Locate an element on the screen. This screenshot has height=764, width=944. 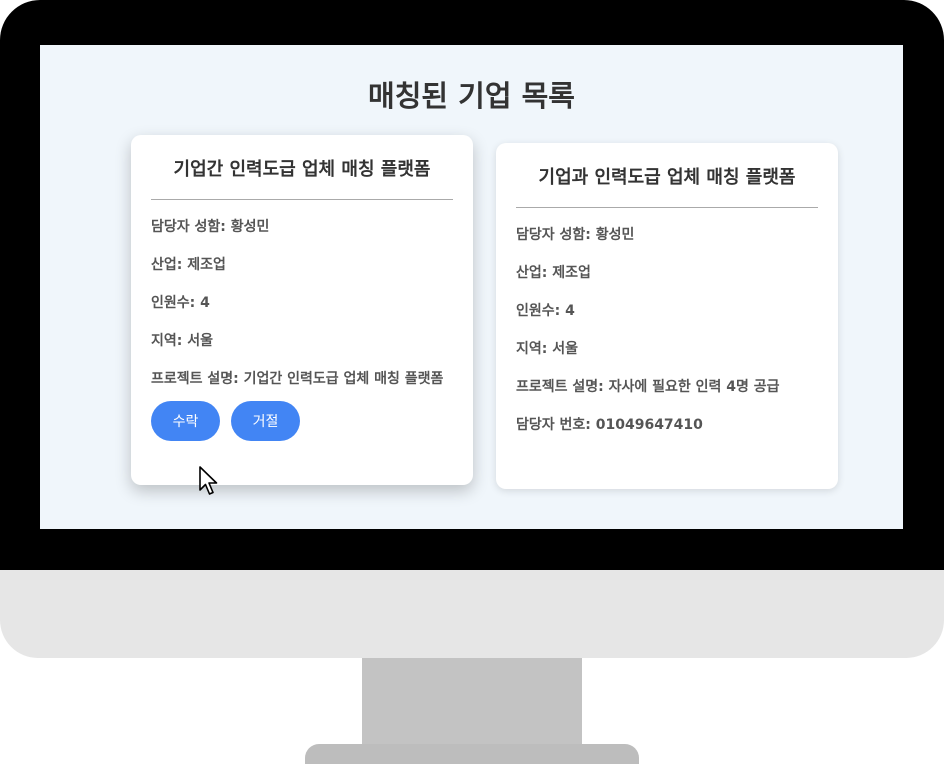
project-description: 프로젝트 설명: 자사에 필요한 인력 4명 공급 is located at coordinates (648, 387).